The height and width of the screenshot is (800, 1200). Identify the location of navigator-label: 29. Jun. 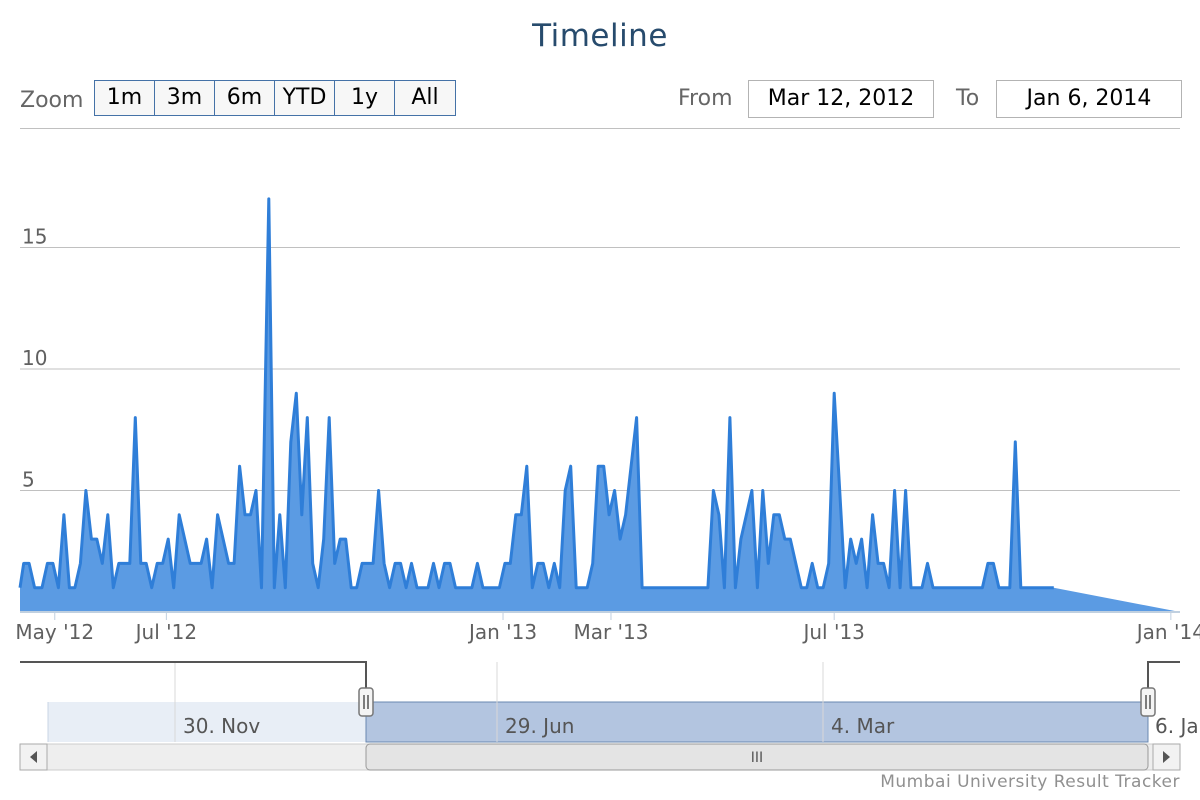
(539, 726).